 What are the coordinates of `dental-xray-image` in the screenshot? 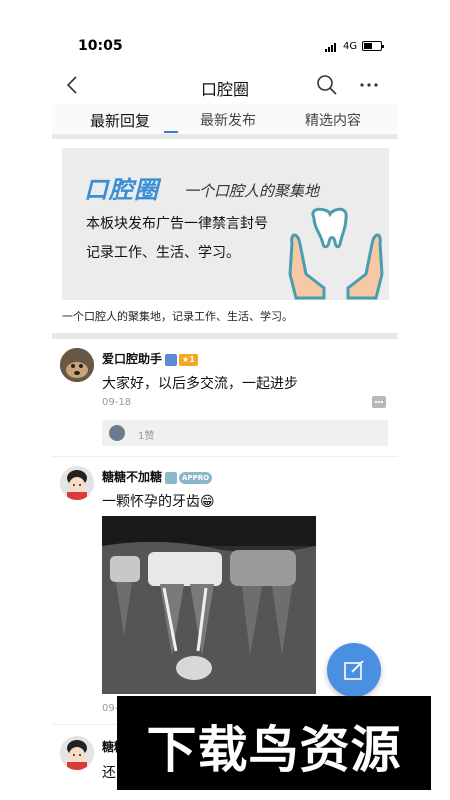 It's located at (209, 605).